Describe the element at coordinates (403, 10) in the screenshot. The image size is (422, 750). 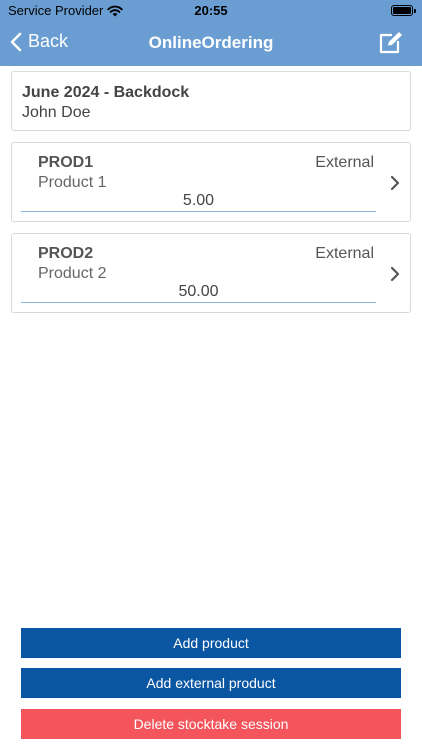
I see `battery-icon` at that location.